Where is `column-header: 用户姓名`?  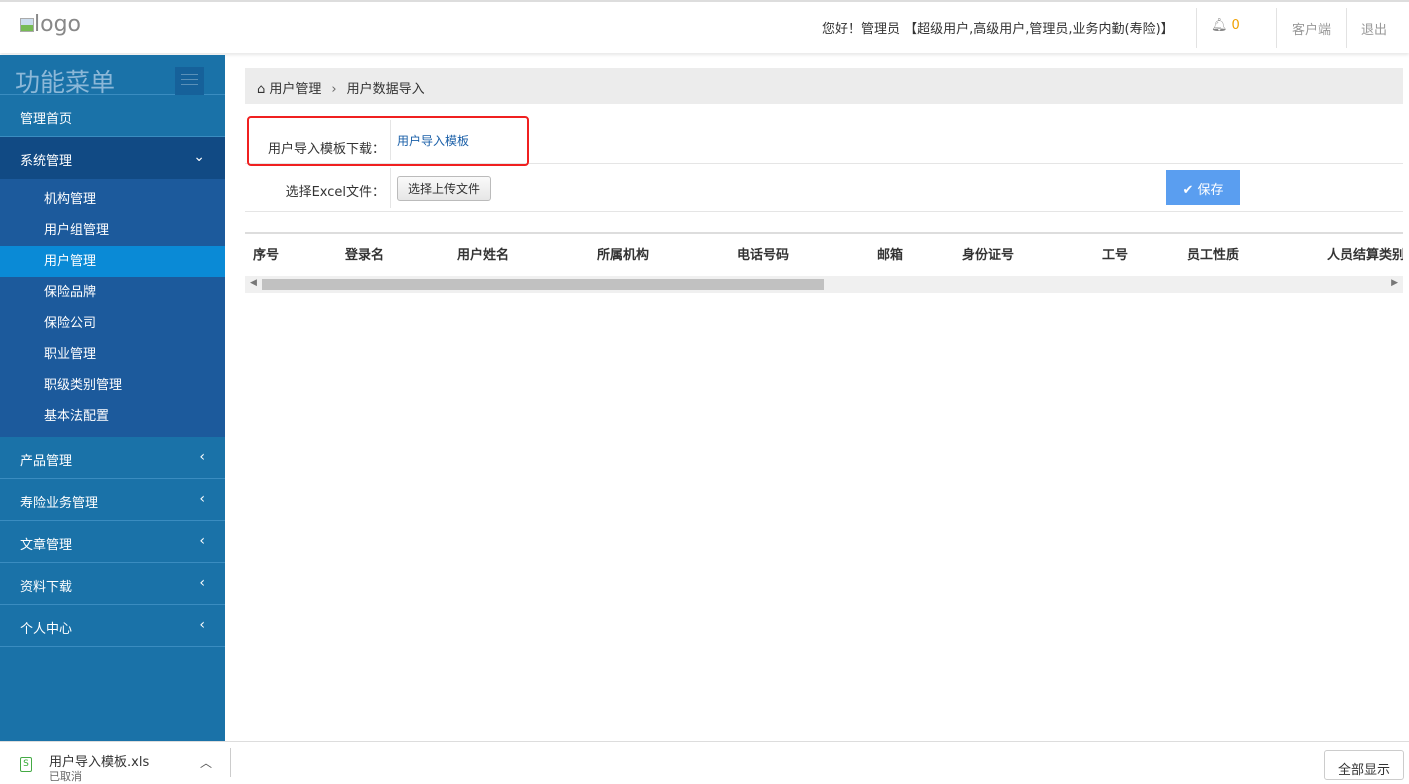
column-header: 用户姓名 is located at coordinates (483, 255).